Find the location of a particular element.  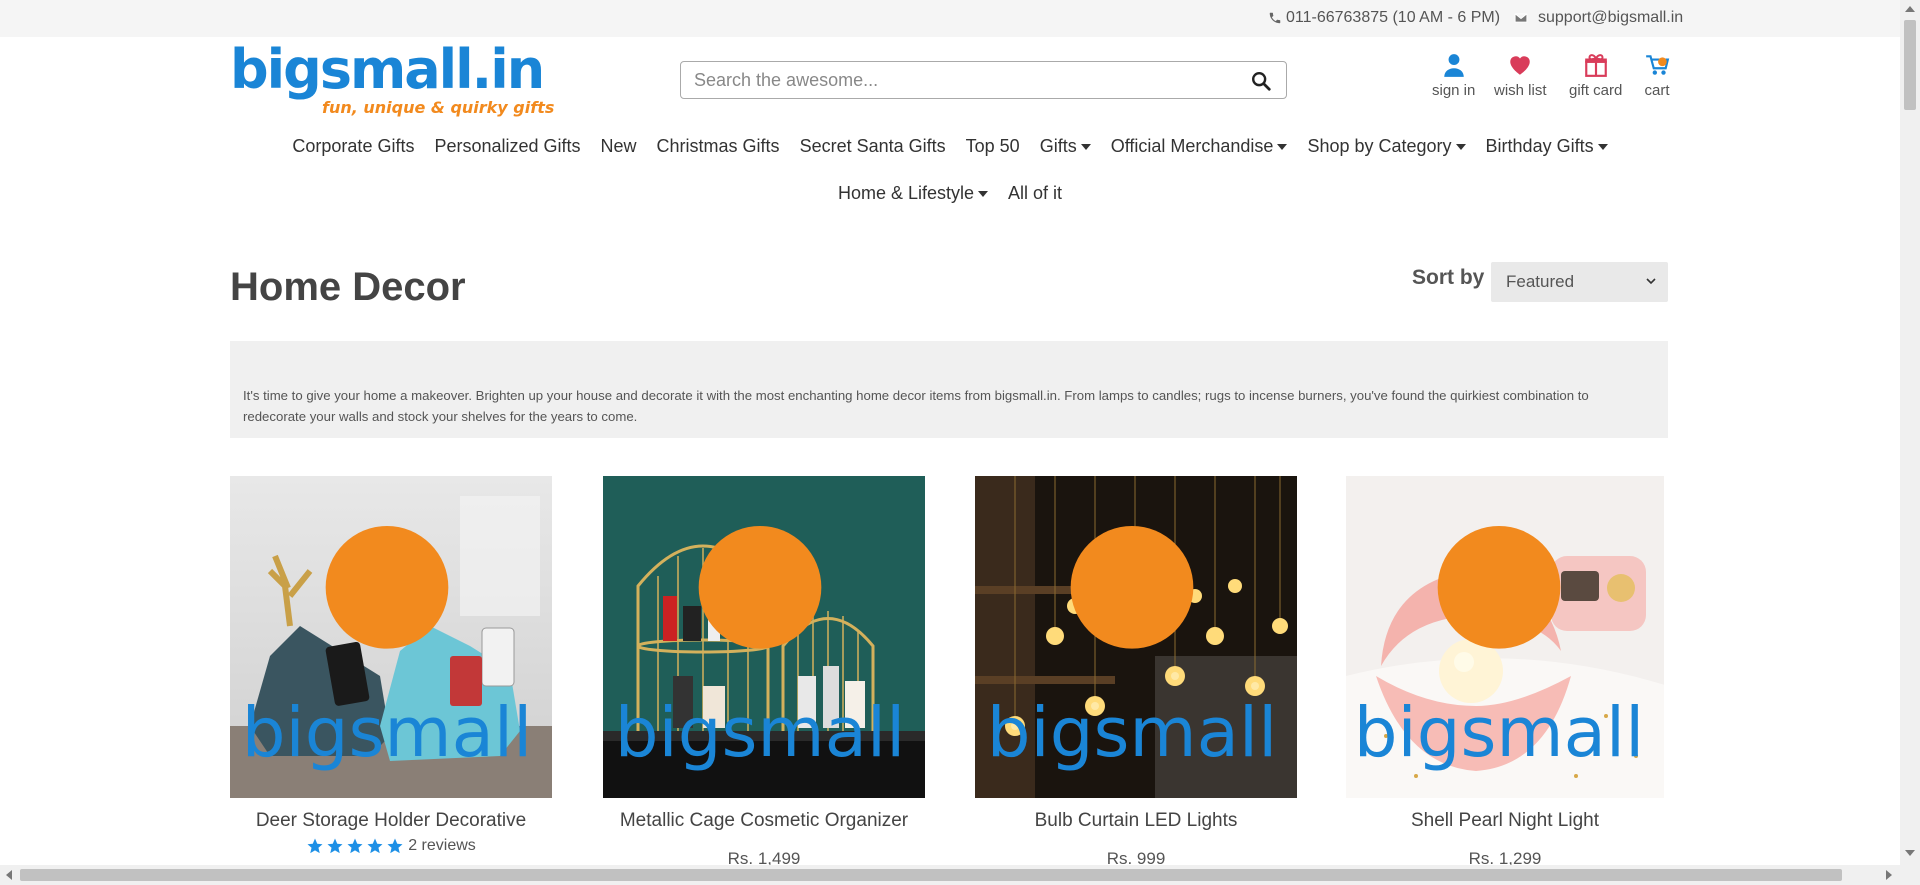

nav-item: Home & Lifestyle is located at coordinates (913, 193).